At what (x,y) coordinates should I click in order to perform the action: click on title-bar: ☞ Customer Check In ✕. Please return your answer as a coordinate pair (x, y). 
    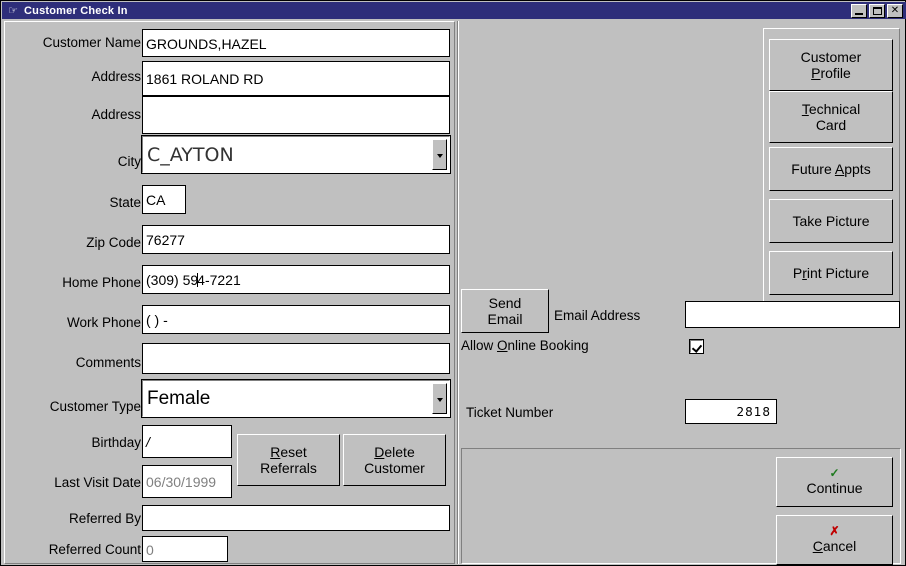
    Looking at the image, I should click on (454, 10).